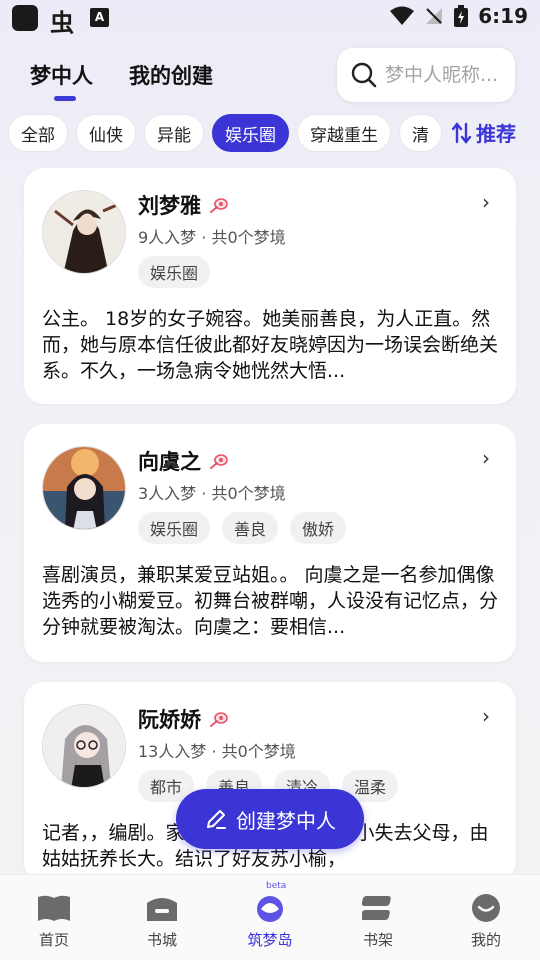 This screenshot has height=960, width=540. What do you see at coordinates (462, 132) in the screenshot?
I see `sort-icon` at bounding box center [462, 132].